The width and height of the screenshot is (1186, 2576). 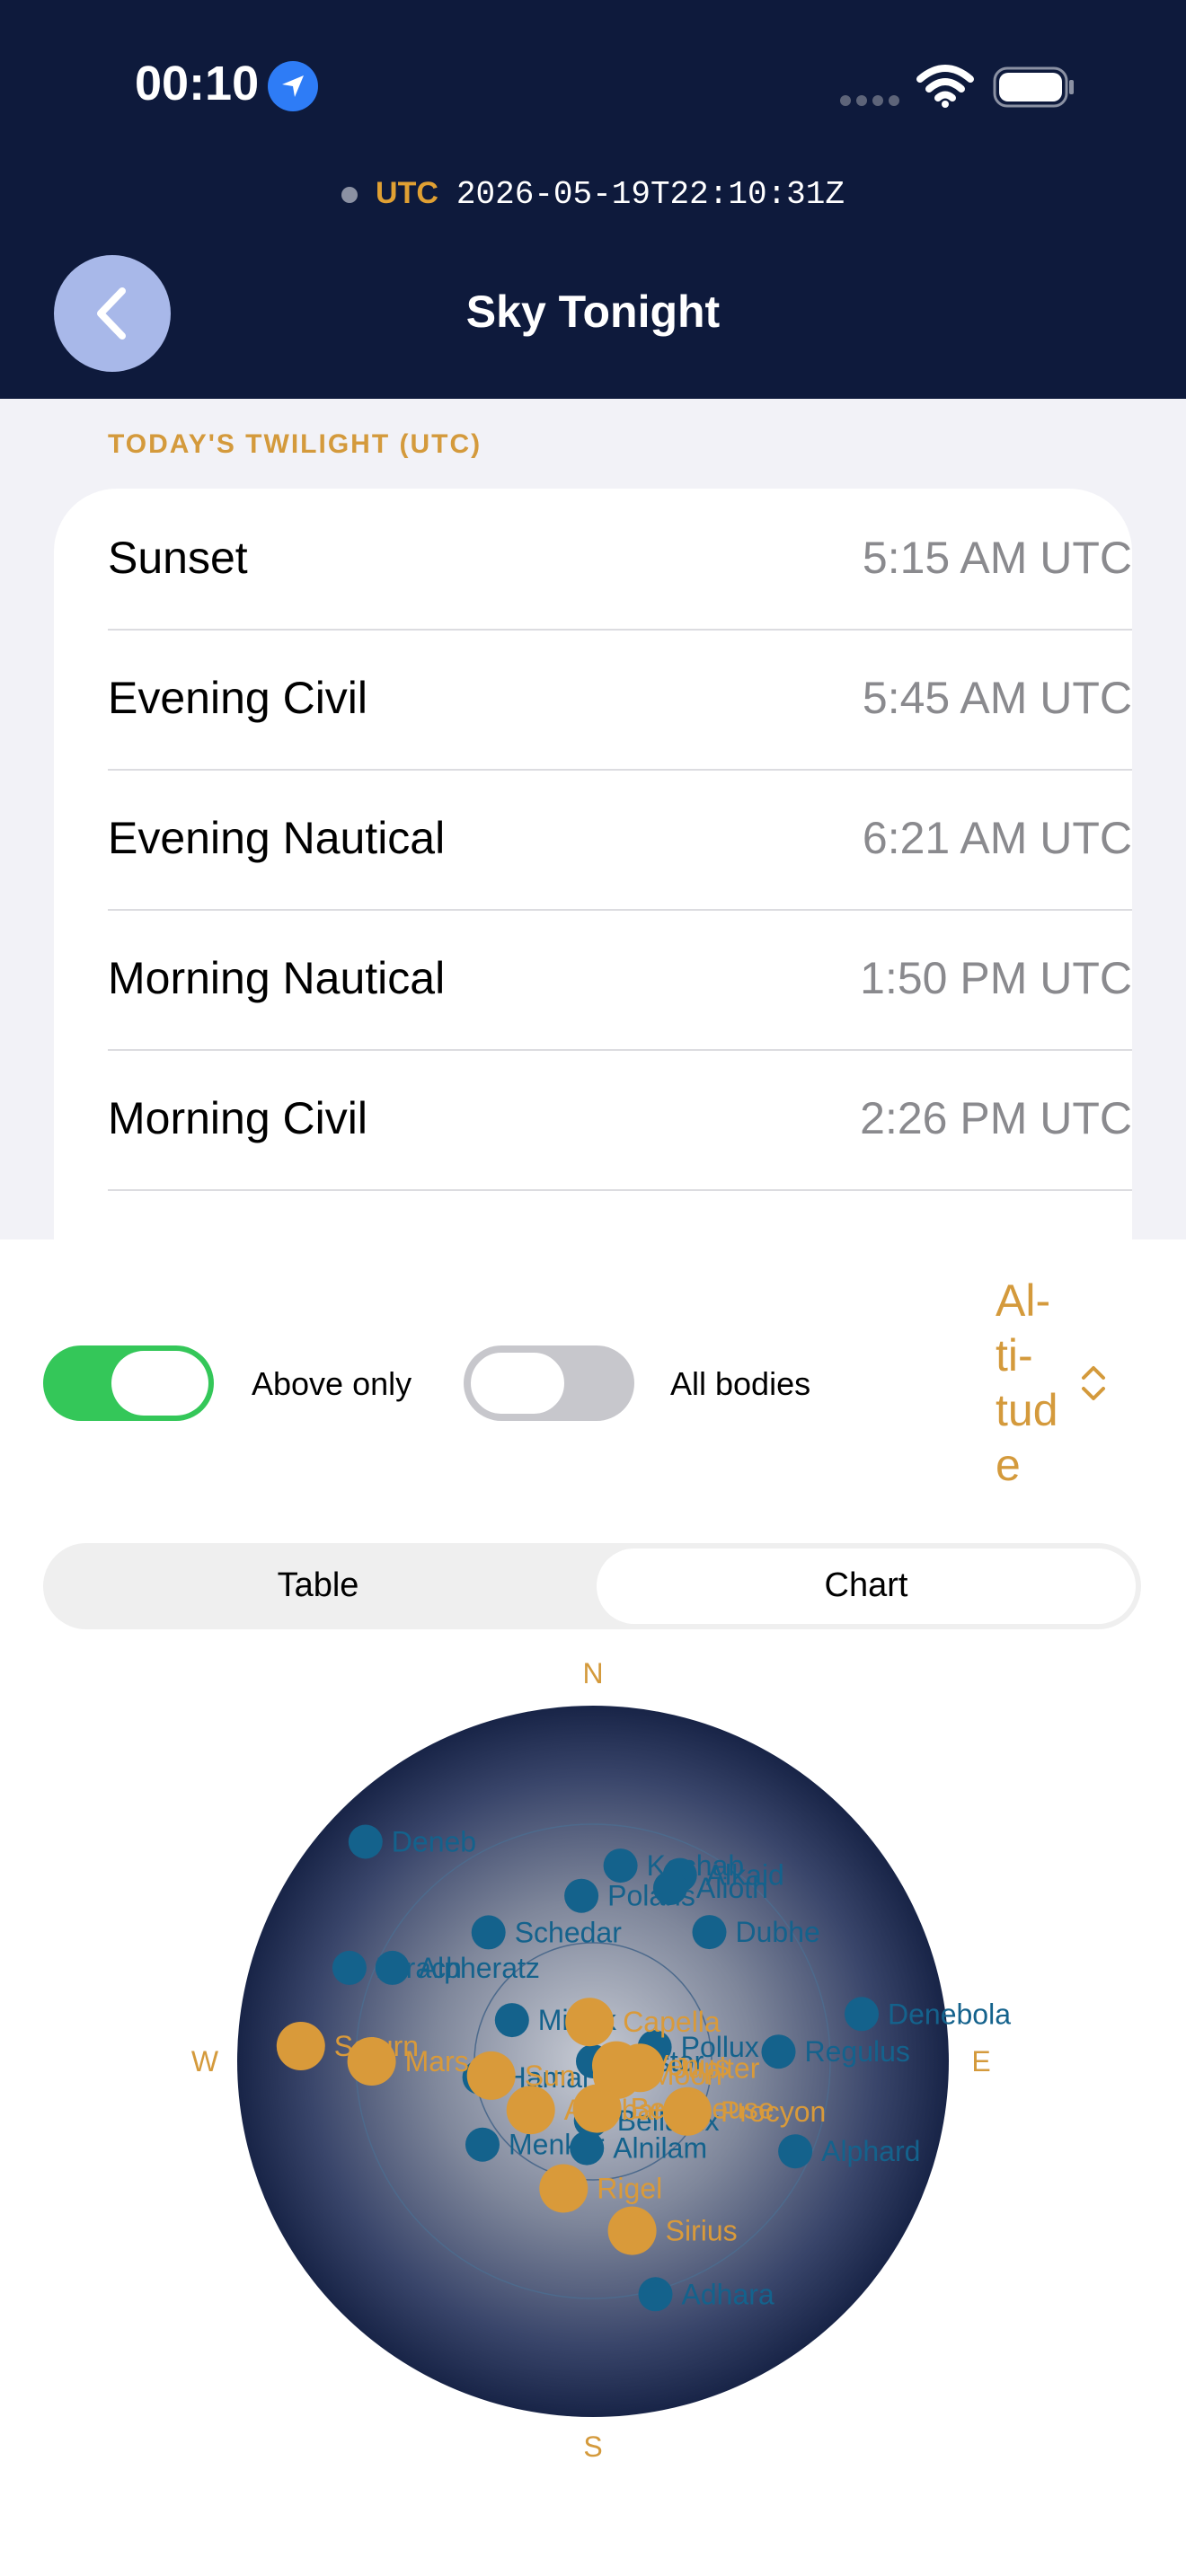 What do you see at coordinates (866, 1585) in the screenshot?
I see `segment-chart: Chart` at bounding box center [866, 1585].